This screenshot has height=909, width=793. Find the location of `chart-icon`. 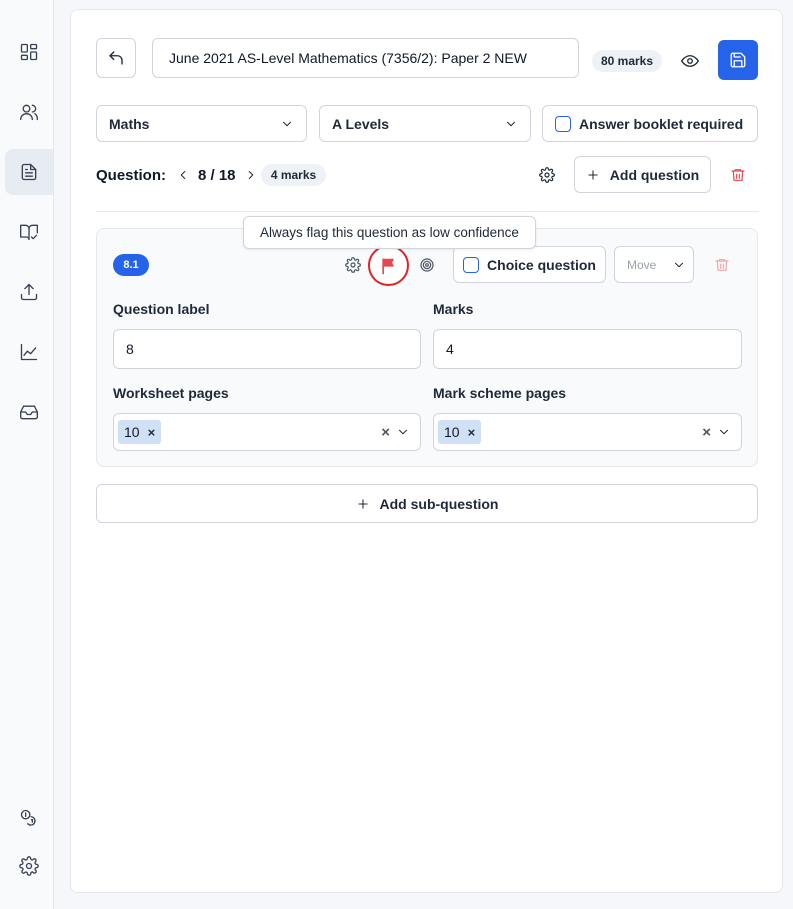

chart-icon is located at coordinates (29, 352).